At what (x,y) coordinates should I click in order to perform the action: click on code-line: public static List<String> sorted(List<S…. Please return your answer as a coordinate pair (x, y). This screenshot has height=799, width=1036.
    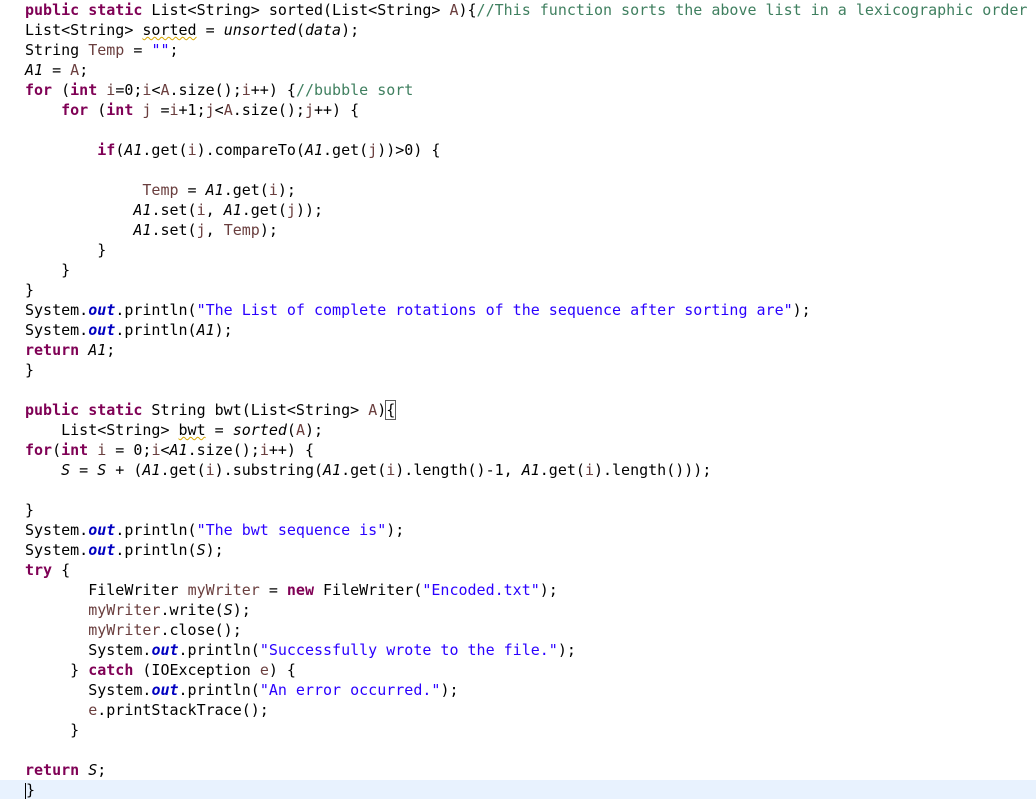
    Looking at the image, I should click on (513, 10).